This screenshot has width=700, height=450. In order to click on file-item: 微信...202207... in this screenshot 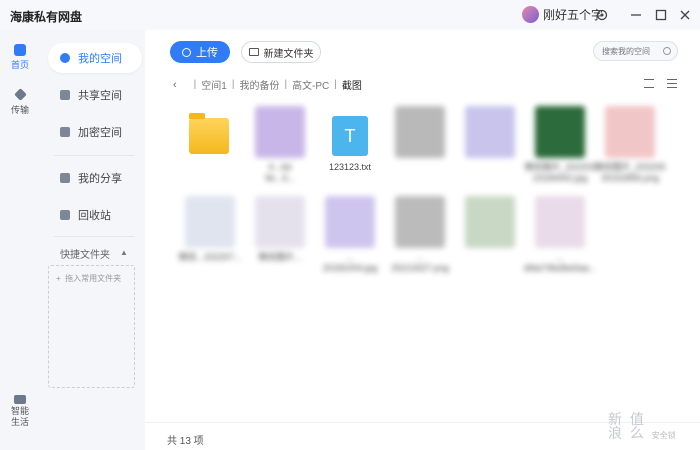, I will do `click(210, 239)`.